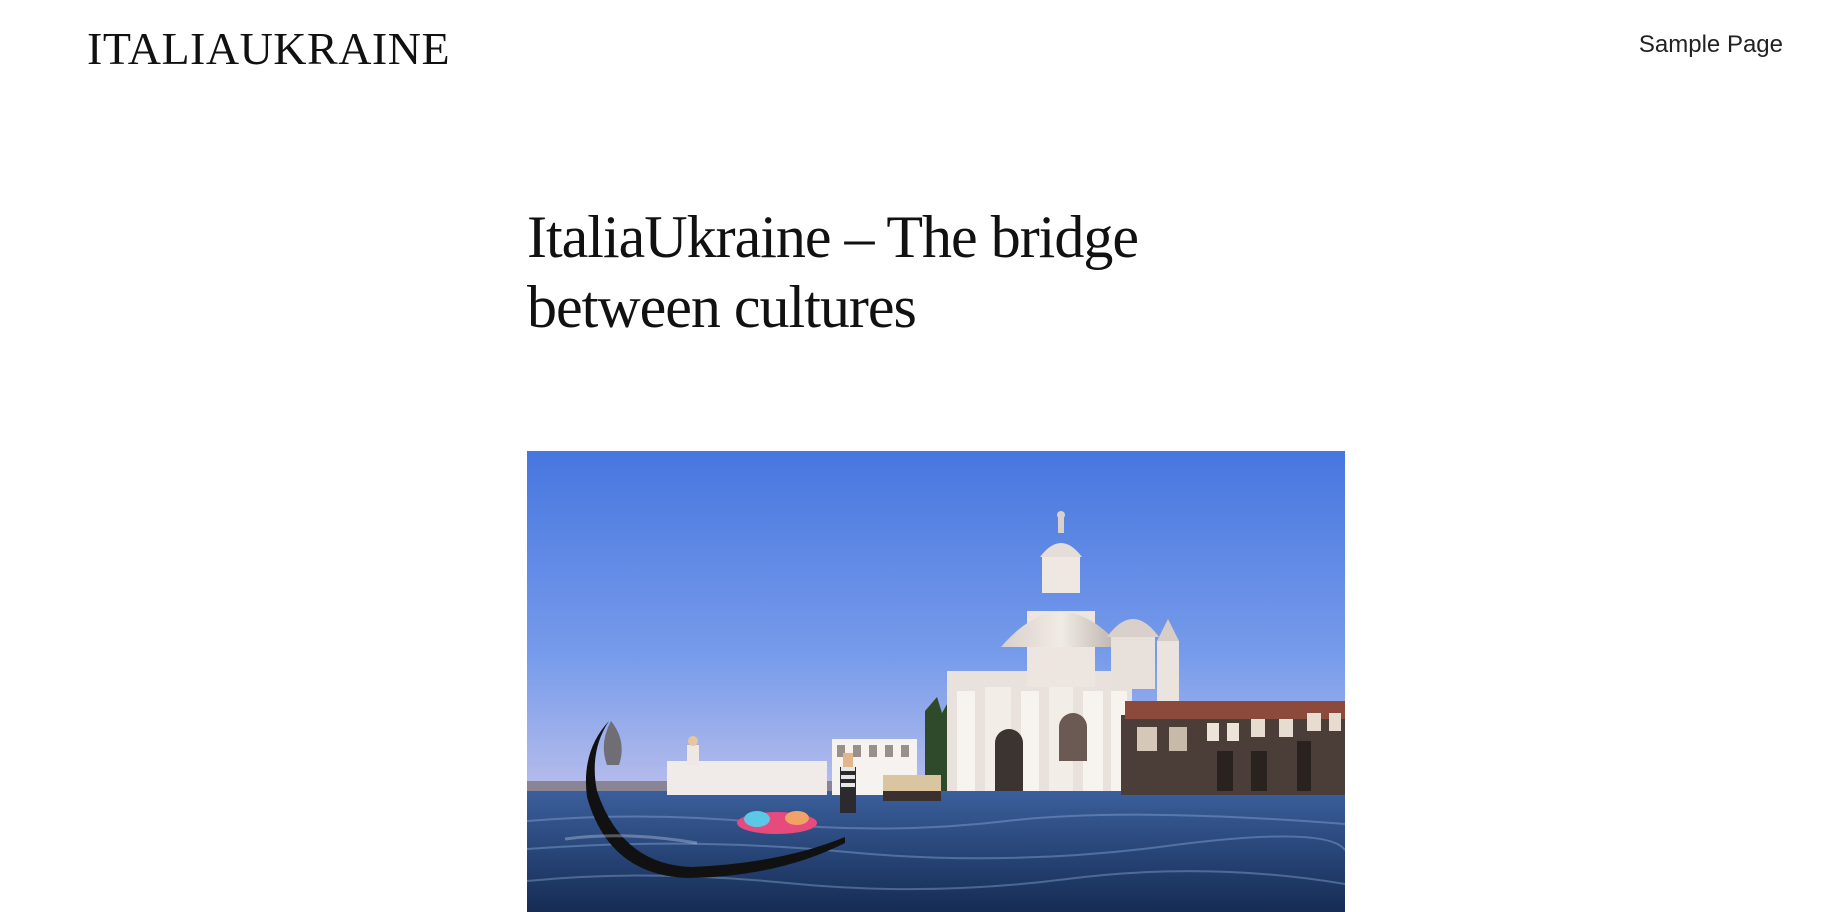 Image resolution: width=1839 pixels, height=912 pixels. I want to click on site-title-link: ITALIAUKRAINE, so click(268, 49).